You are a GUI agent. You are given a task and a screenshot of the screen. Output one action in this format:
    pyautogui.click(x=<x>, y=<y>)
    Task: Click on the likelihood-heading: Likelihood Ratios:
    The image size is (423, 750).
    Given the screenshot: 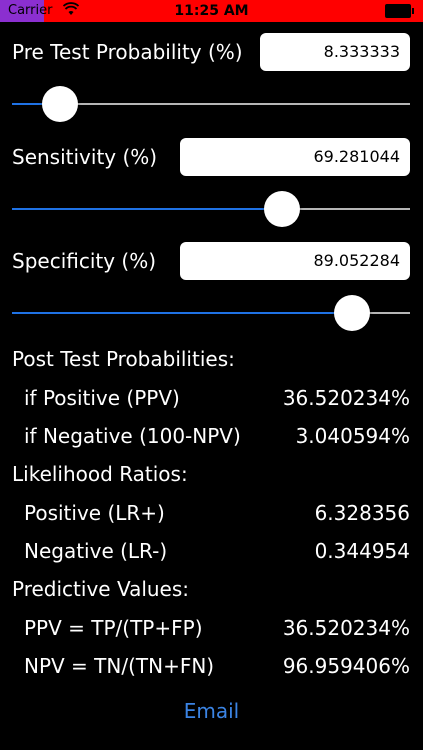 What is the action you would take?
    pyautogui.click(x=100, y=474)
    